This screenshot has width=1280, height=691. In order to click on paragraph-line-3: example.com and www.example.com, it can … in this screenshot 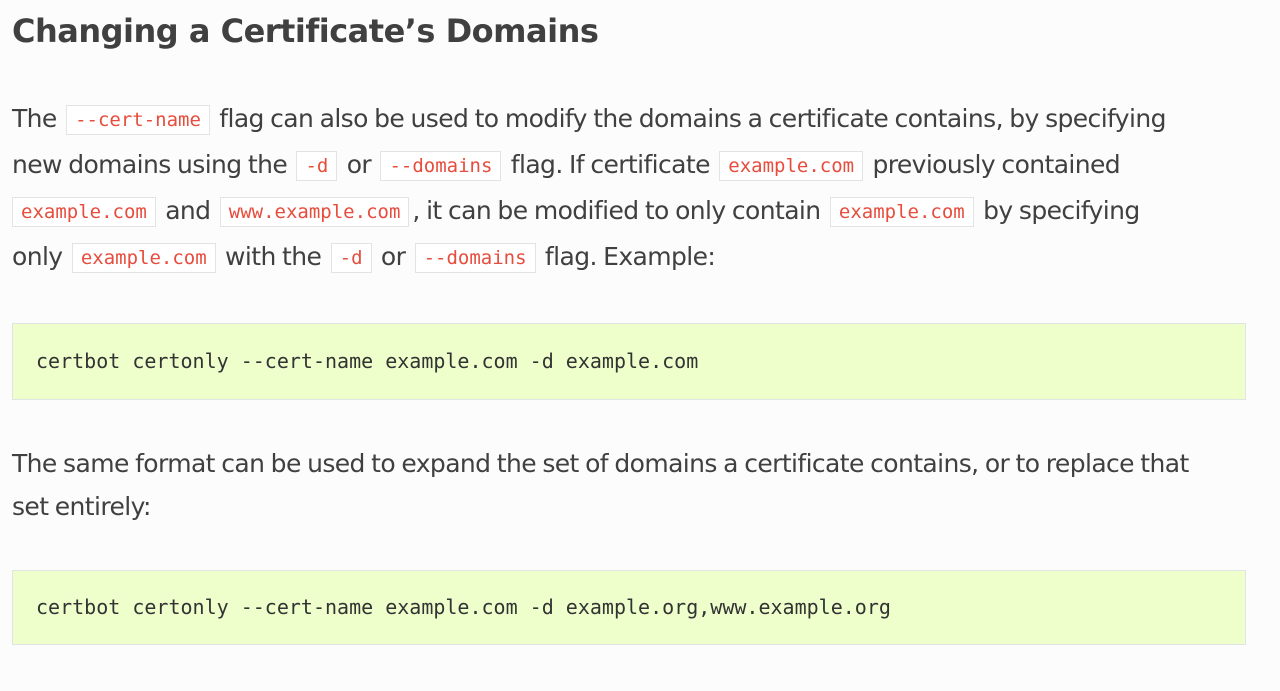, I will do `click(632, 211)`.